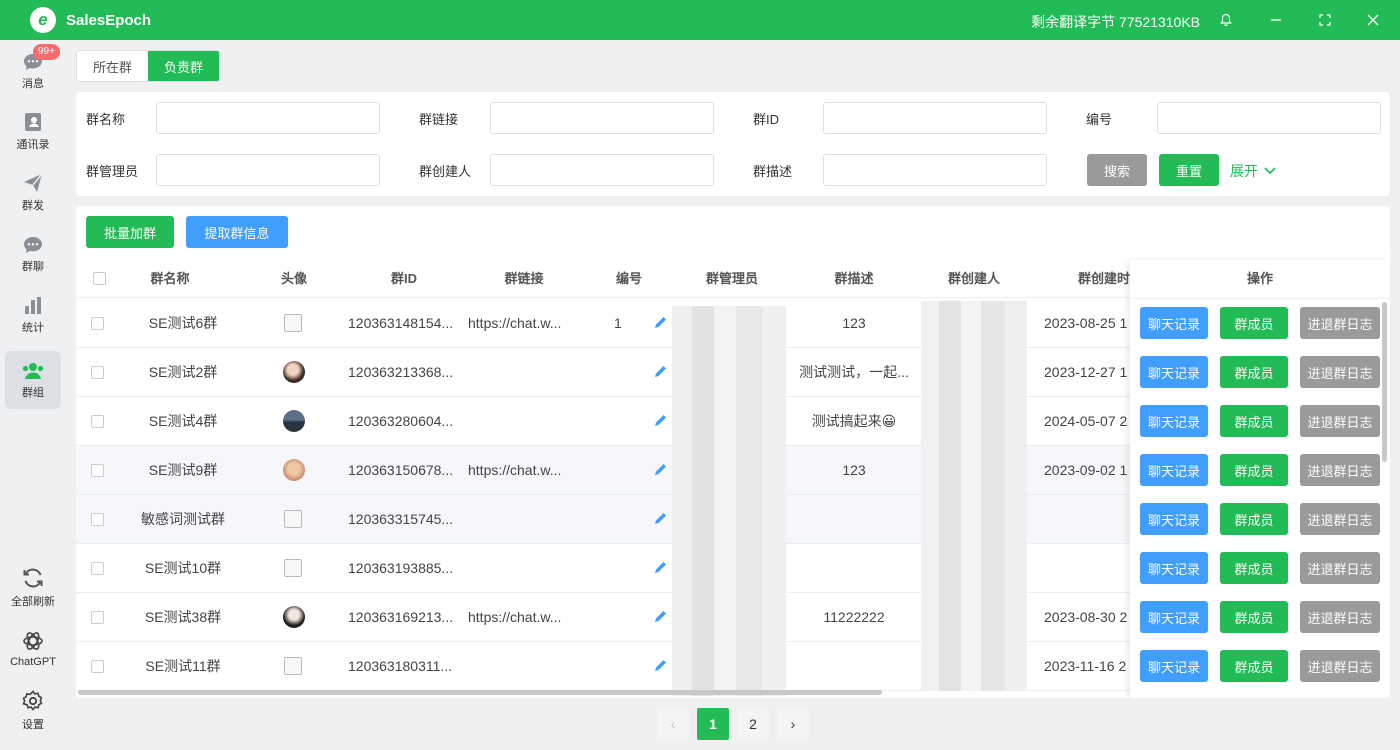 This screenshot has width=1400, height=750. I want to click on horizontal-scrollbar, so click(480, 692).